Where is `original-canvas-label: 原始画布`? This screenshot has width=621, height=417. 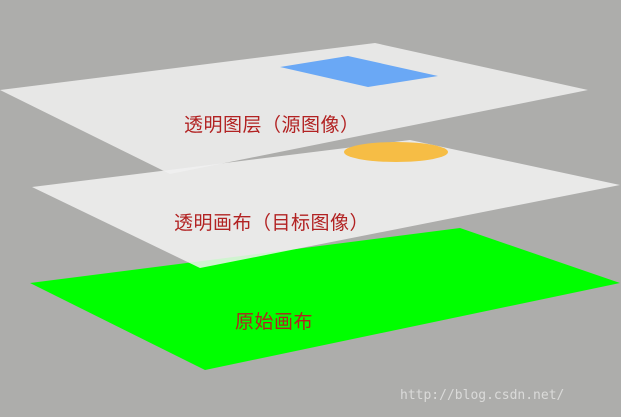
original-canvas-label: 原始画布 is located at coordinates (274, 322).